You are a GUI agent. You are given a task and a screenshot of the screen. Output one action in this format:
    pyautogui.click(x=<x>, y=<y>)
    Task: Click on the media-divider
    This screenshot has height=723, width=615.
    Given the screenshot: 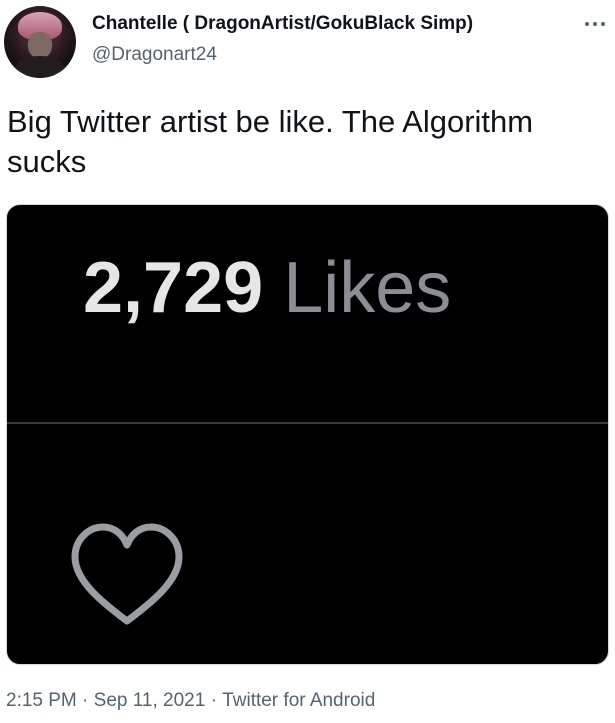 What is the action you would take?
    pyautogui.click(x=307, y=423)
    